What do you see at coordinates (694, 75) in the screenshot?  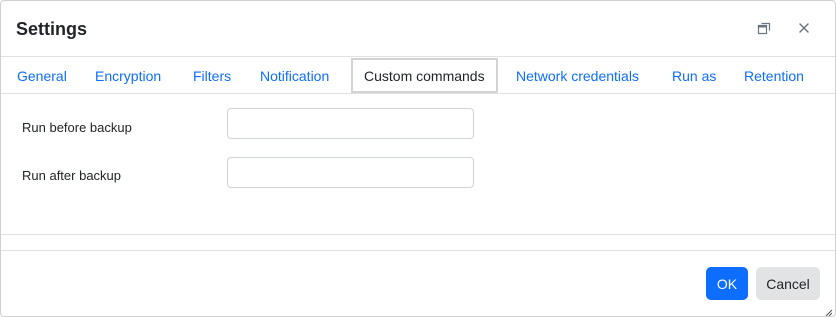 I see `tab-run-as: Run as` at bounding box center [694, 75].